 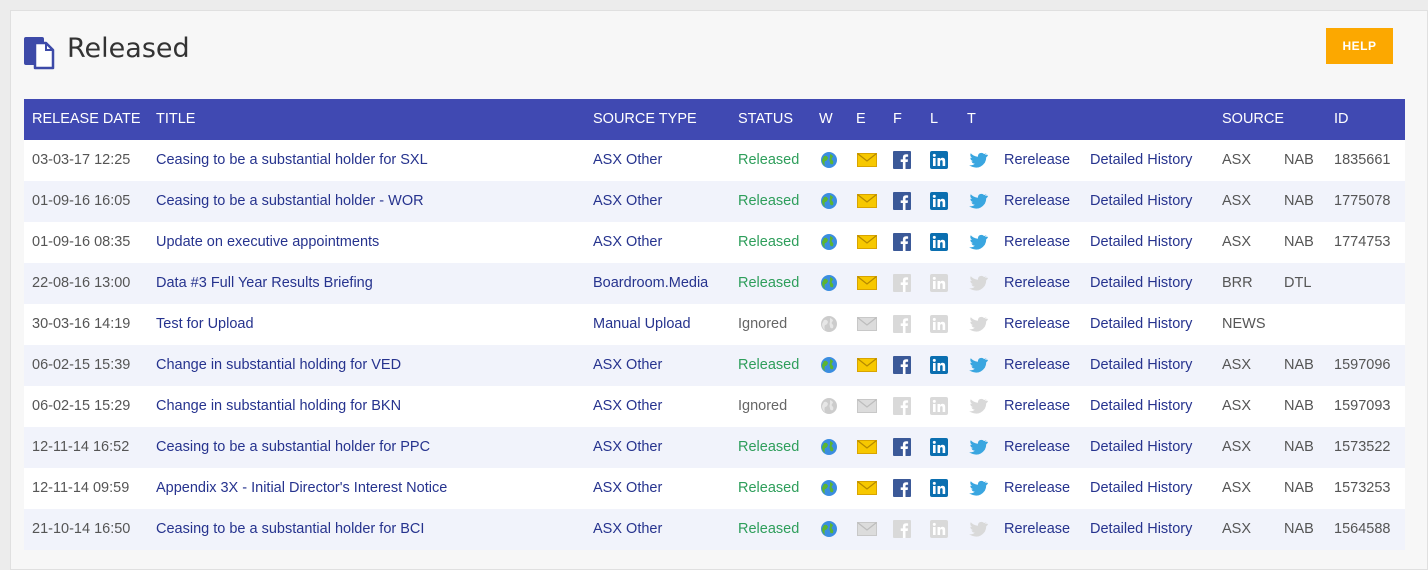 I want to click on release-title-link: Change in substantial holding for VED, so click(x=278, y=365).